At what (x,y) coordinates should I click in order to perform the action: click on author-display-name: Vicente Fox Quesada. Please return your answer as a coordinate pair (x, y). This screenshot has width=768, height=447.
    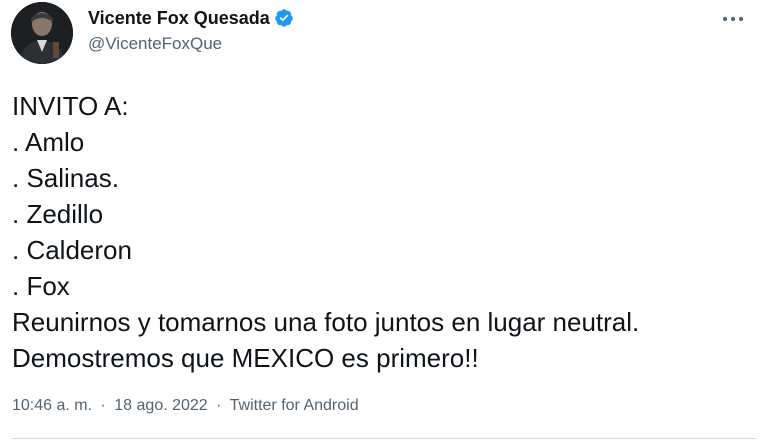
    Looking at the image, I should click on (179, 18).